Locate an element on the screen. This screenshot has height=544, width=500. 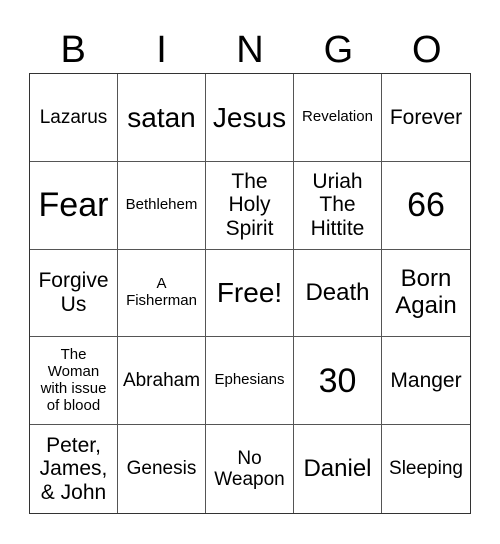
bingo-cell: The Holy Spirit is located at coordinates (250, 205).